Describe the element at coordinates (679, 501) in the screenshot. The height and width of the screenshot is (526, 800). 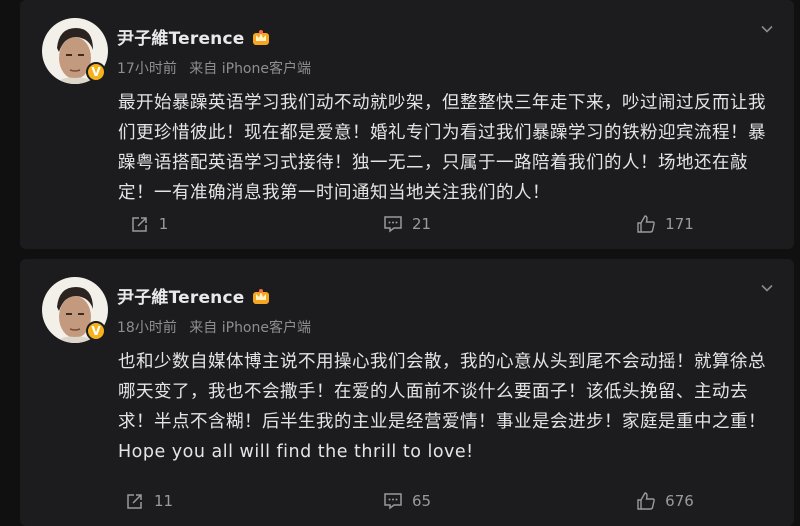
I see `like-count: 676` at that location.